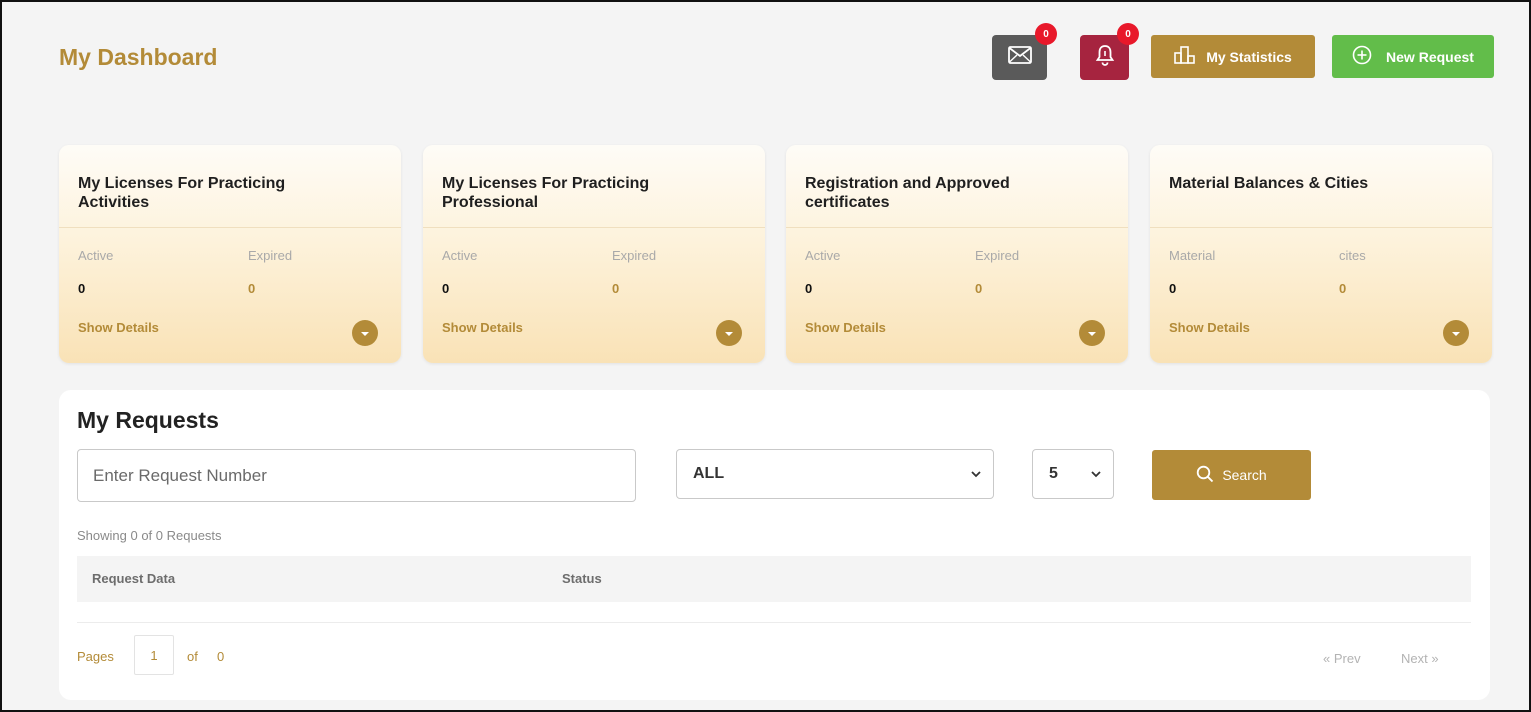 Image resolution: width=1531 pixels, height=712 pixels. Describe the element at coordinates (774, 622) in the screenshot. I see `divider` at that location.